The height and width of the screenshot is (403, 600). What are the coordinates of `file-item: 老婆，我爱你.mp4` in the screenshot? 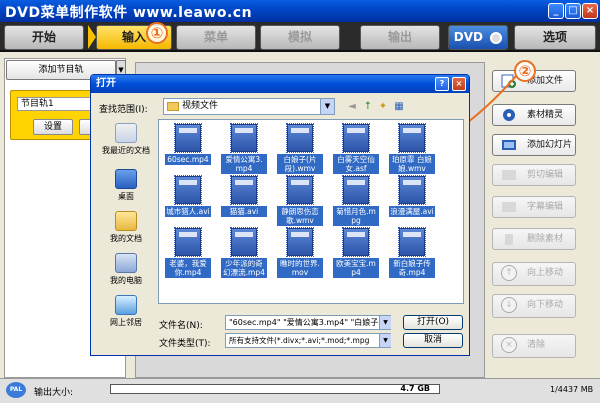 It's located at (188, 252).